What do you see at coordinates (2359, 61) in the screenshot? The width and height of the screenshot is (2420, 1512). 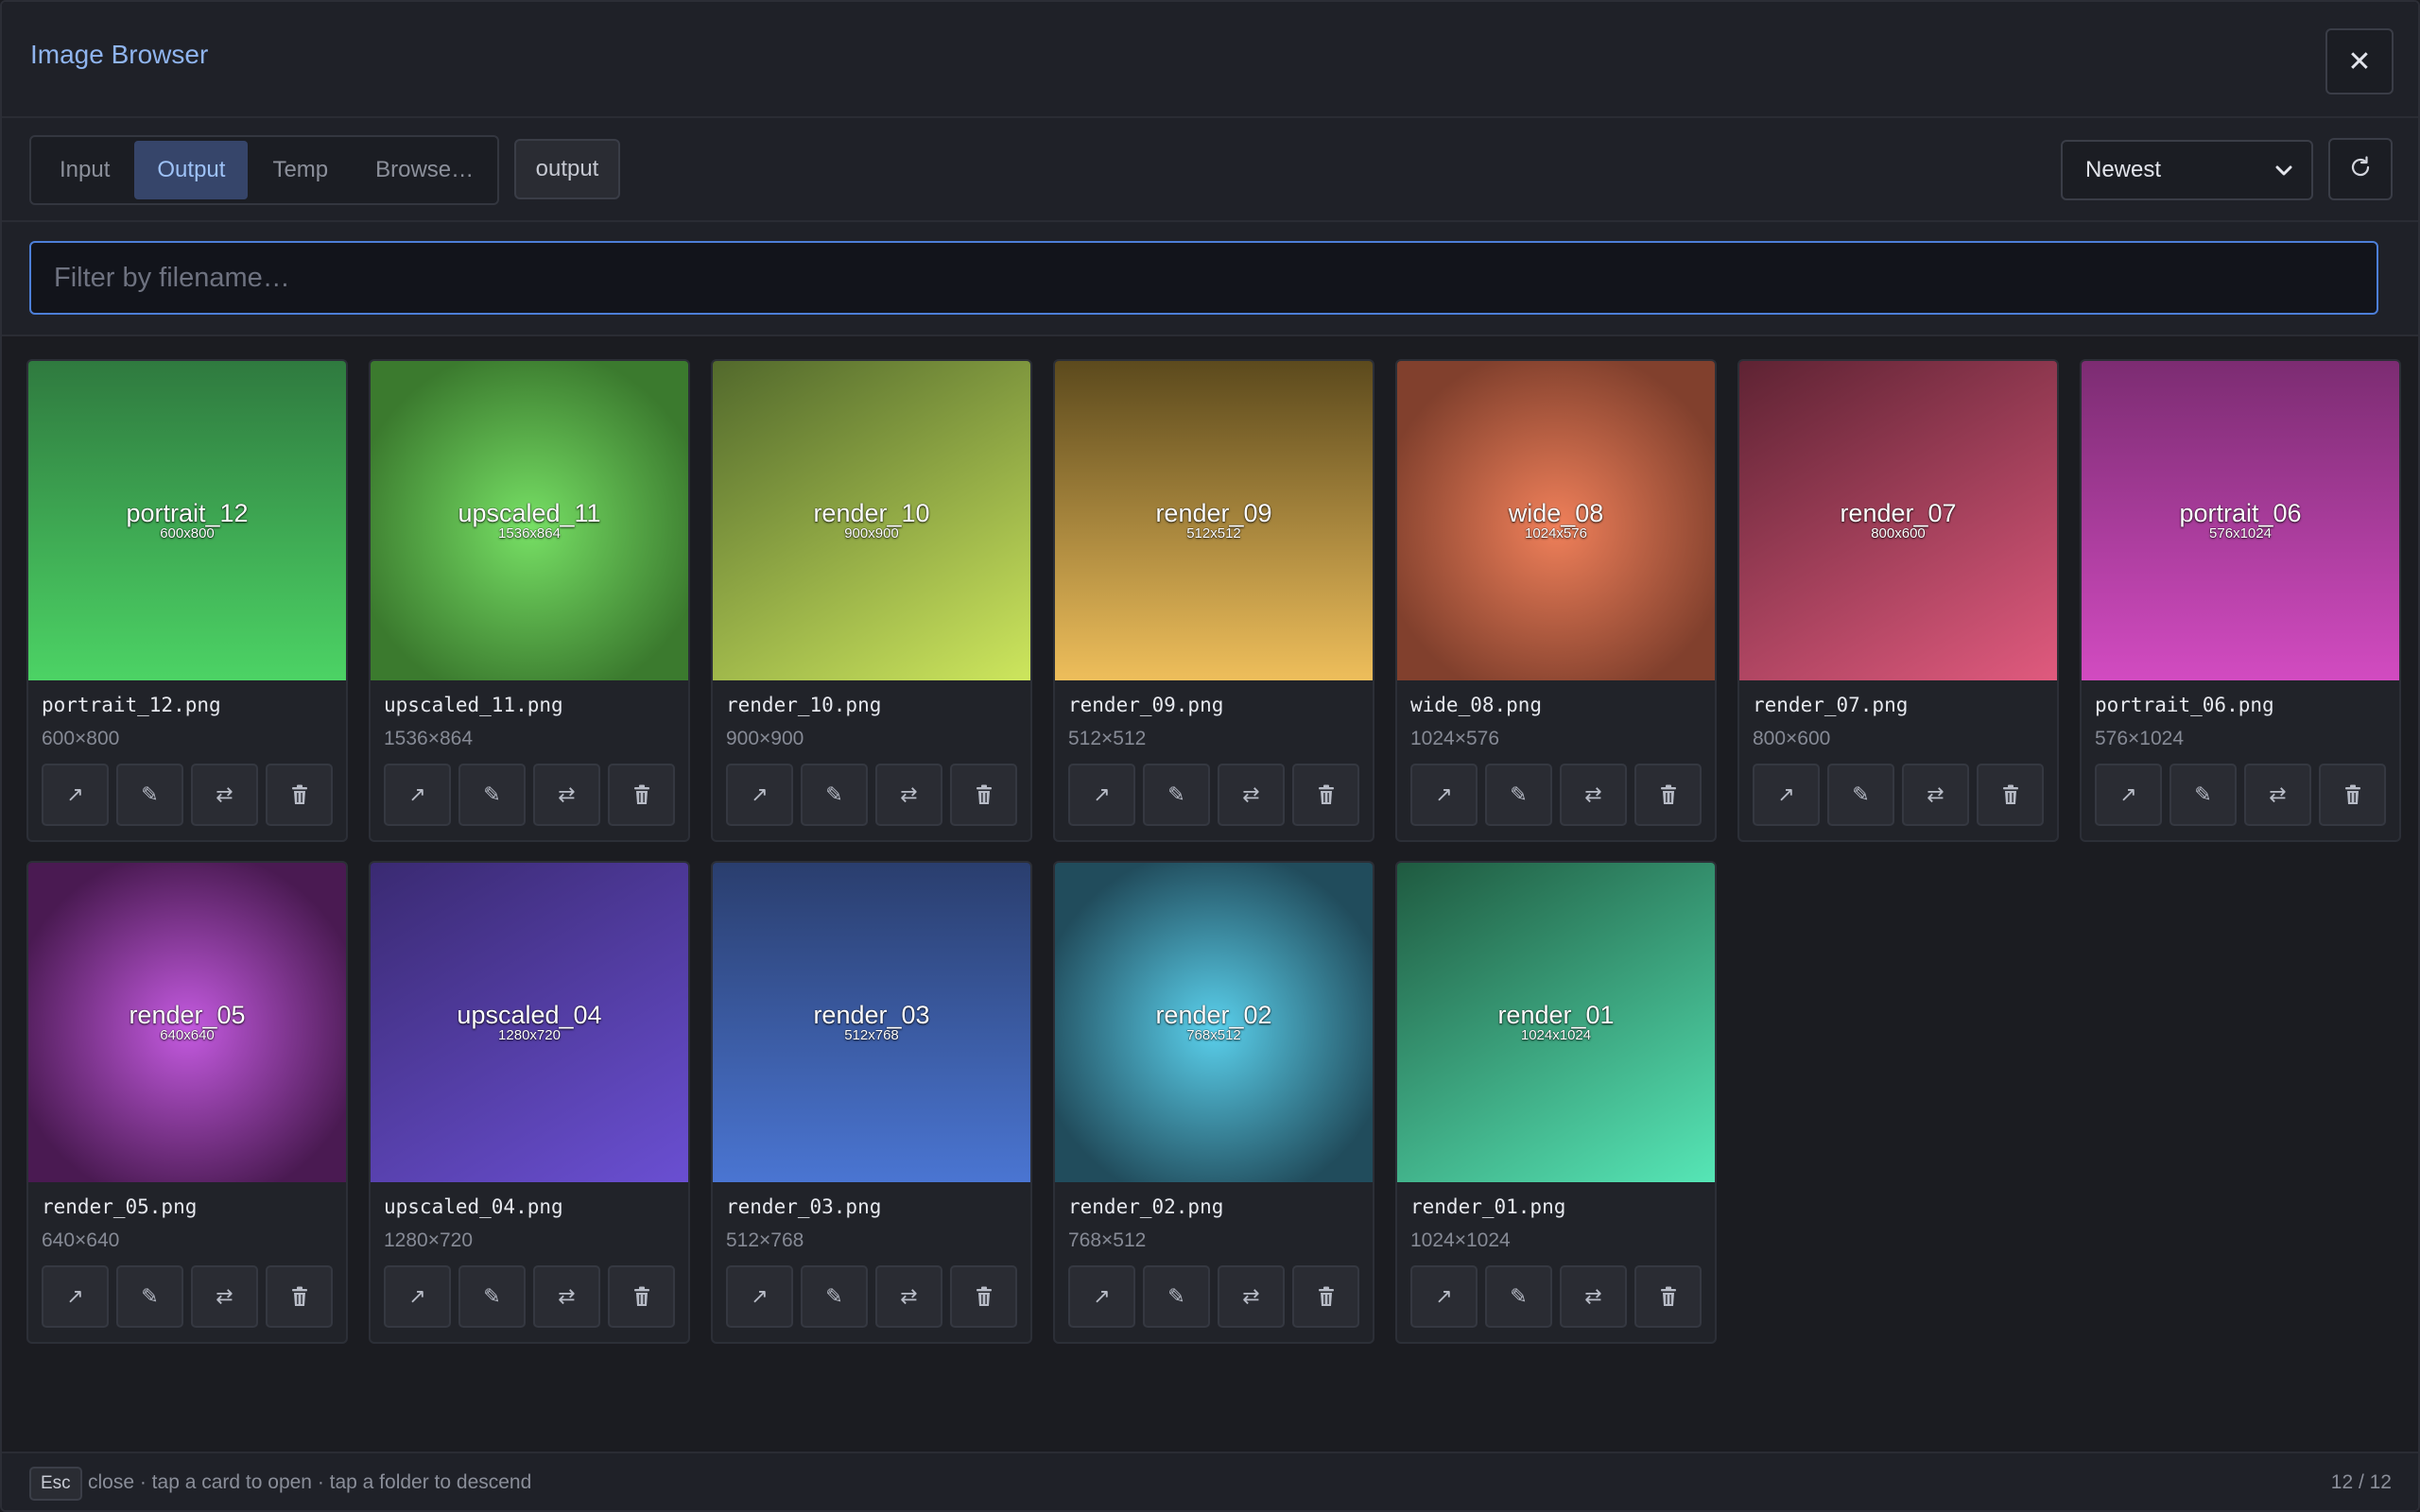 I see `close-button: ✕` at bounding box center [2359, 61].